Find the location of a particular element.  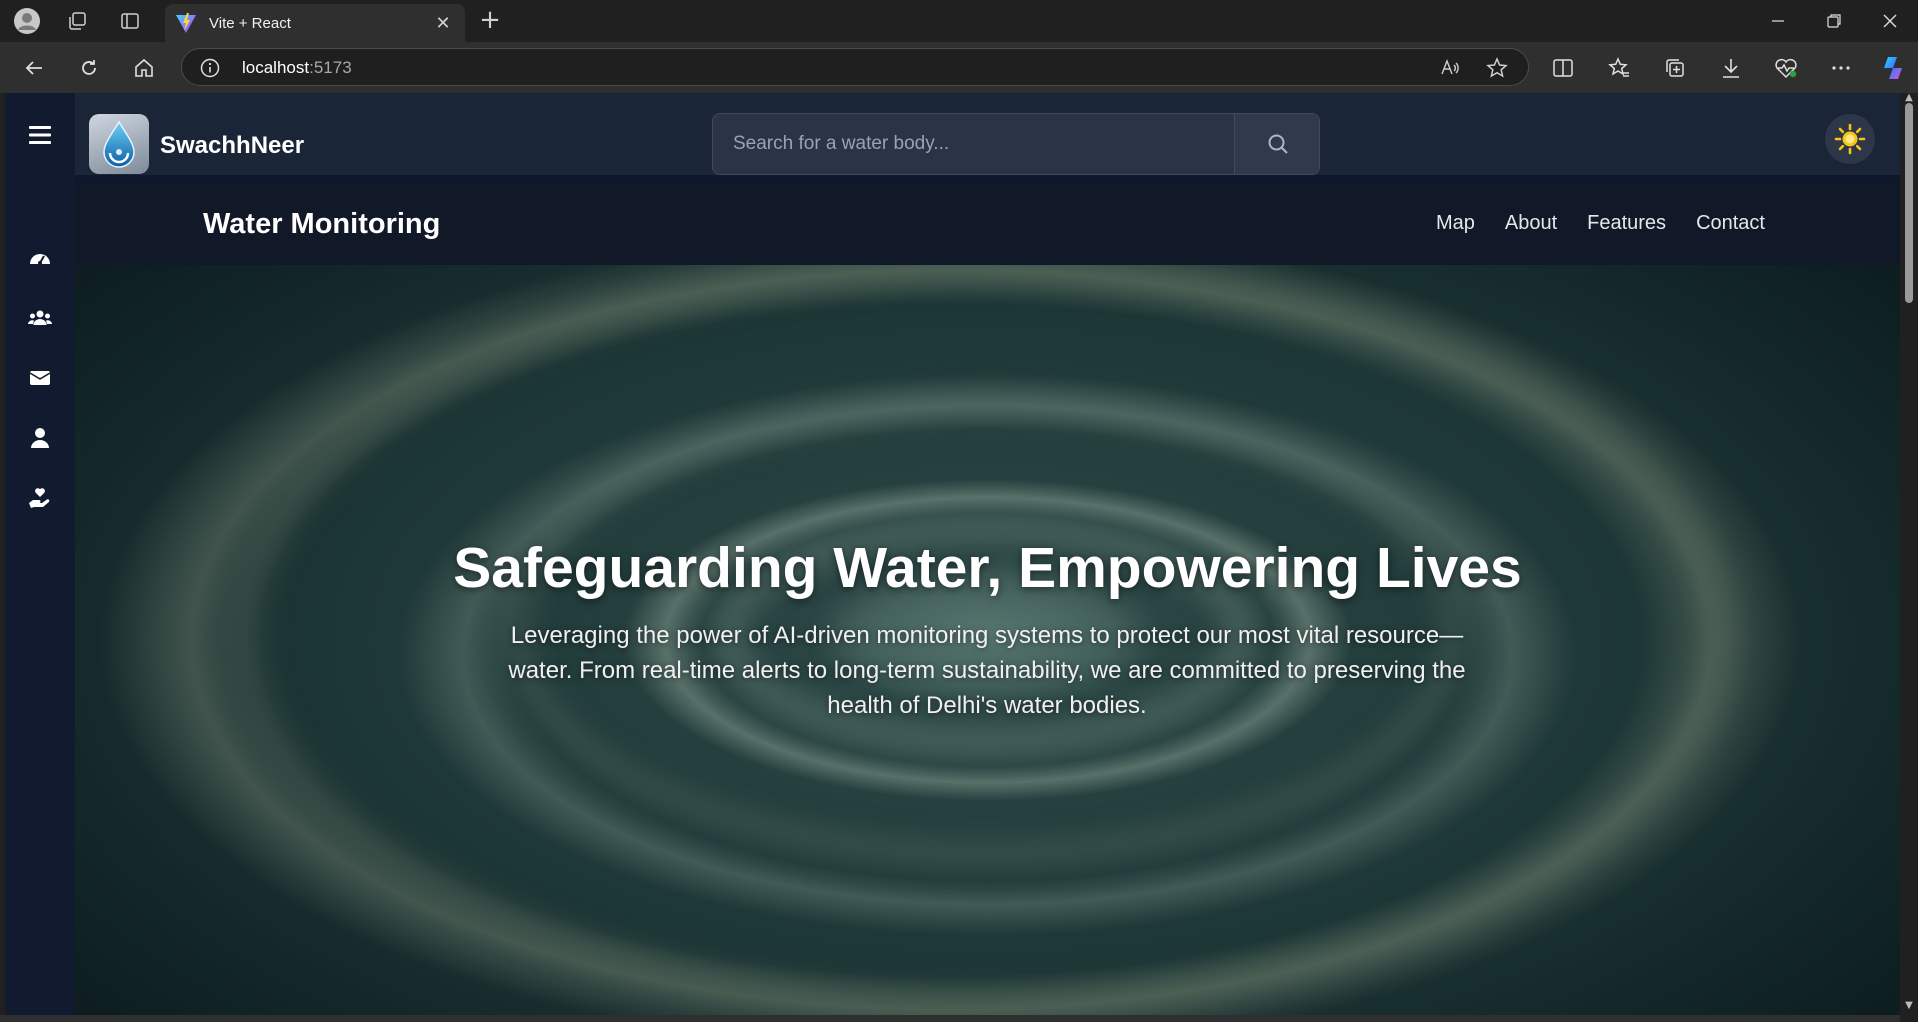

user-icon is located at coordinates (40, 438).